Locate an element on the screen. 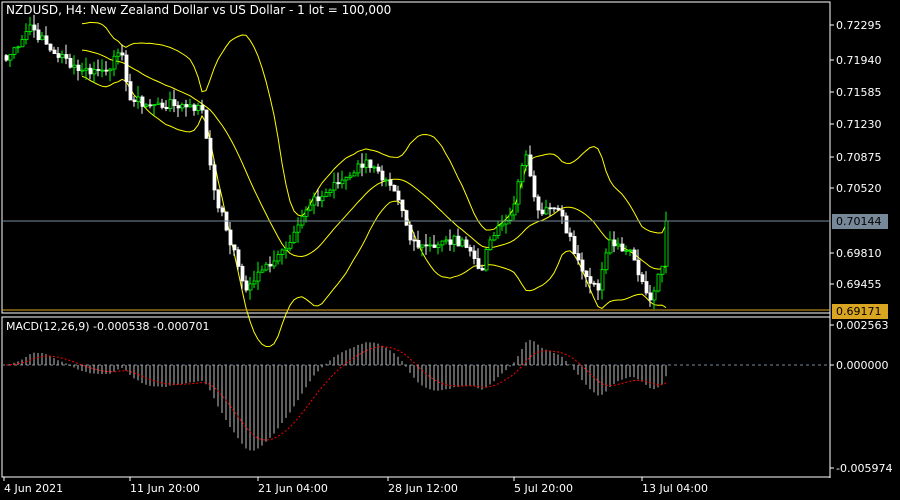 This screenshot has width=900, height=500. y-tick-label: 0.69455 is located at coordinates (859, 284).